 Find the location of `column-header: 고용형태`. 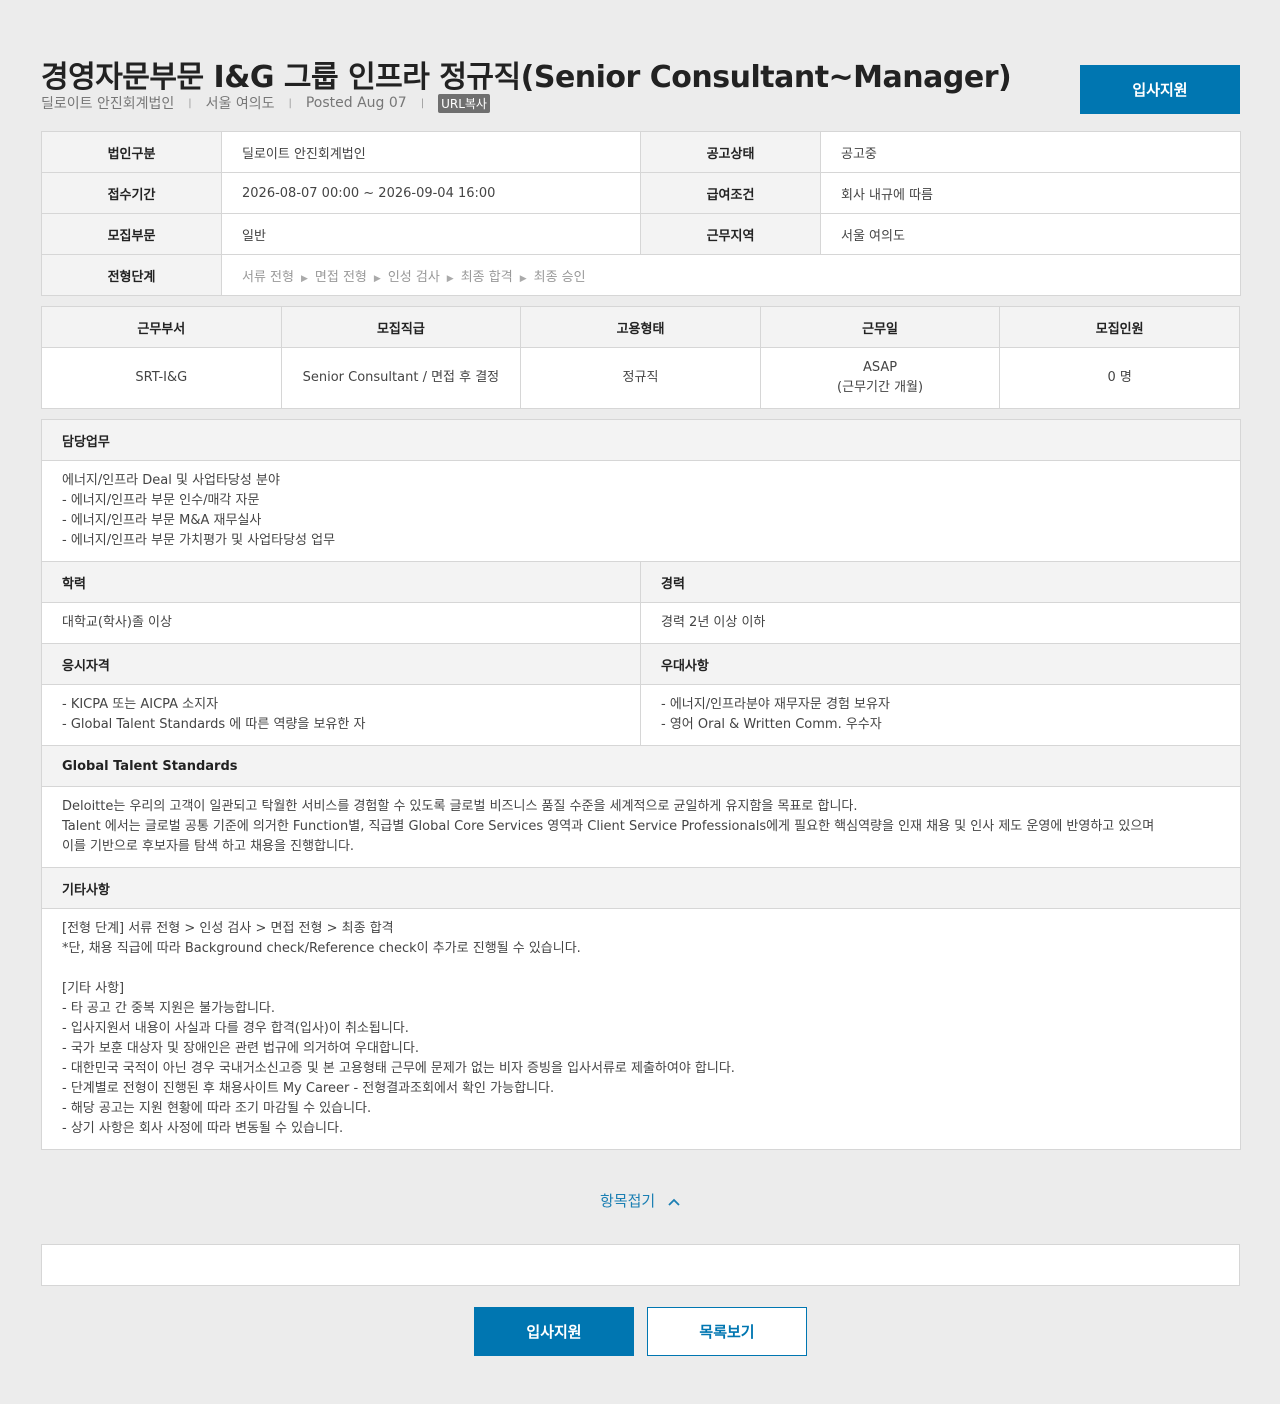

column-header: 고용형태 is located at coordinates (640, 327).